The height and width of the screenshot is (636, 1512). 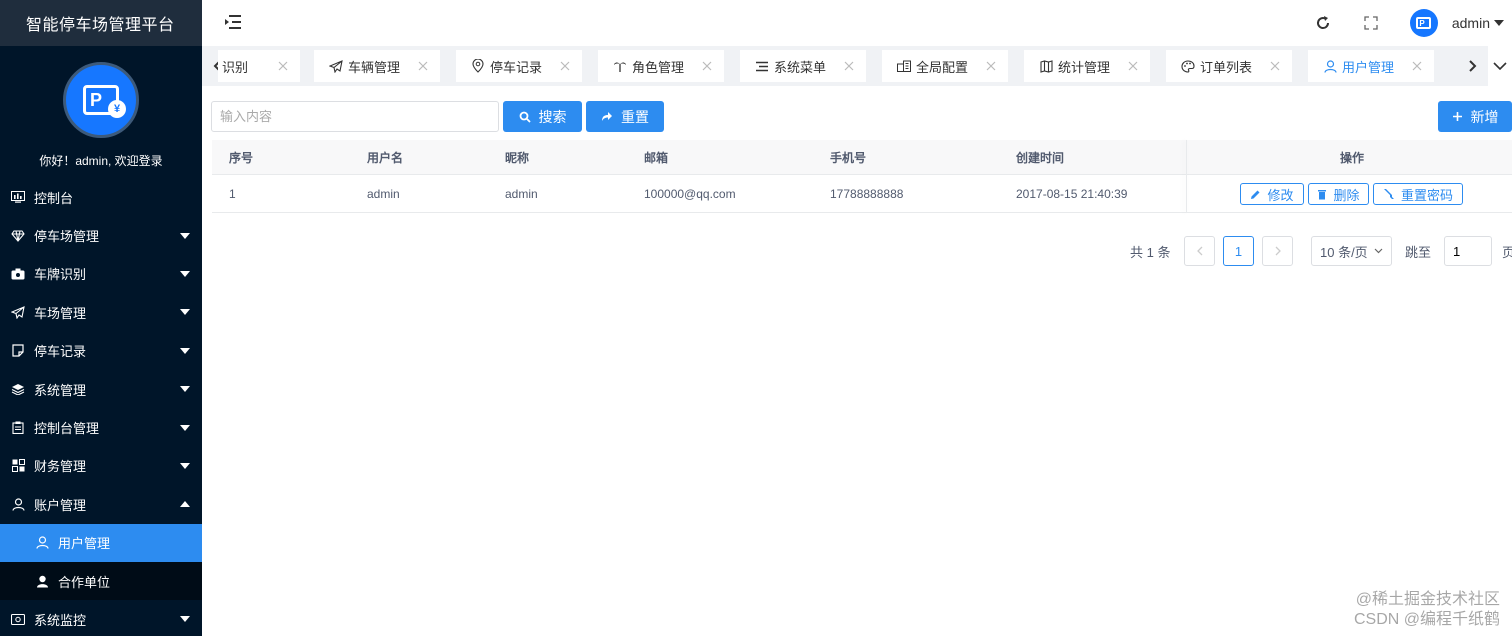 What do you see at coordinates (1046, 66) in the screenshot?
I see `map-icon` at bounding box center [1046, 66].